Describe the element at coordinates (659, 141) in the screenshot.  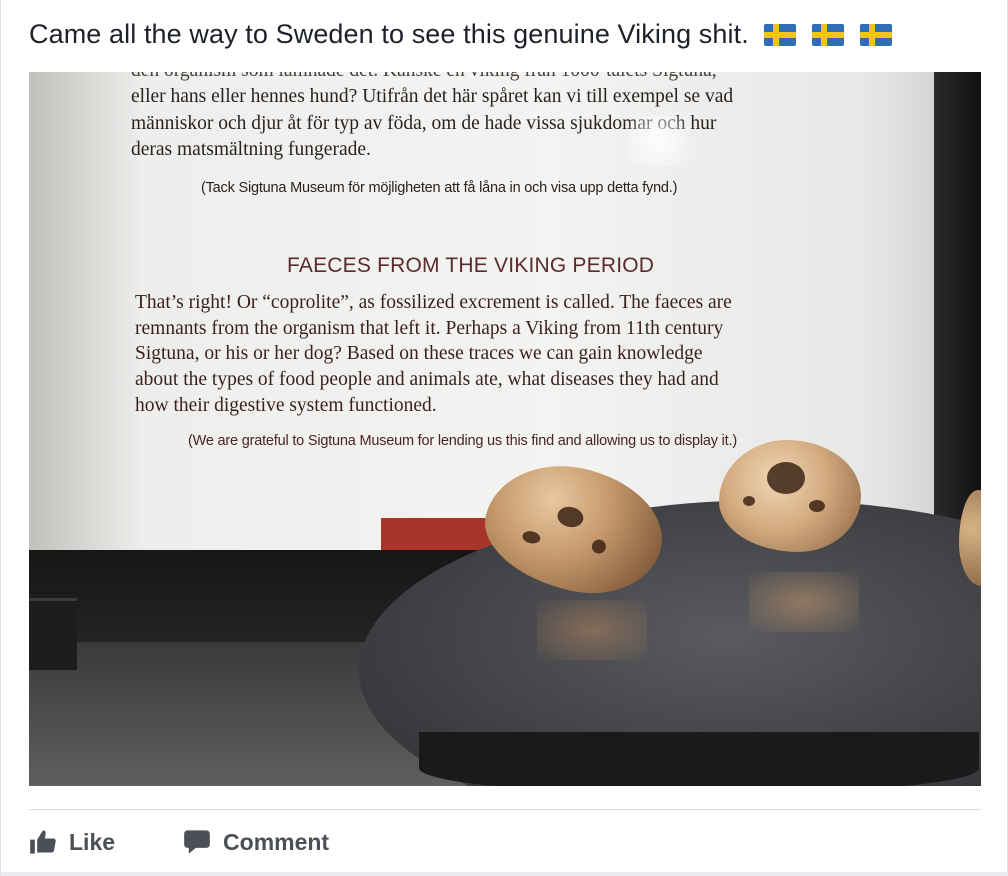
I see `light-glare` at that location.